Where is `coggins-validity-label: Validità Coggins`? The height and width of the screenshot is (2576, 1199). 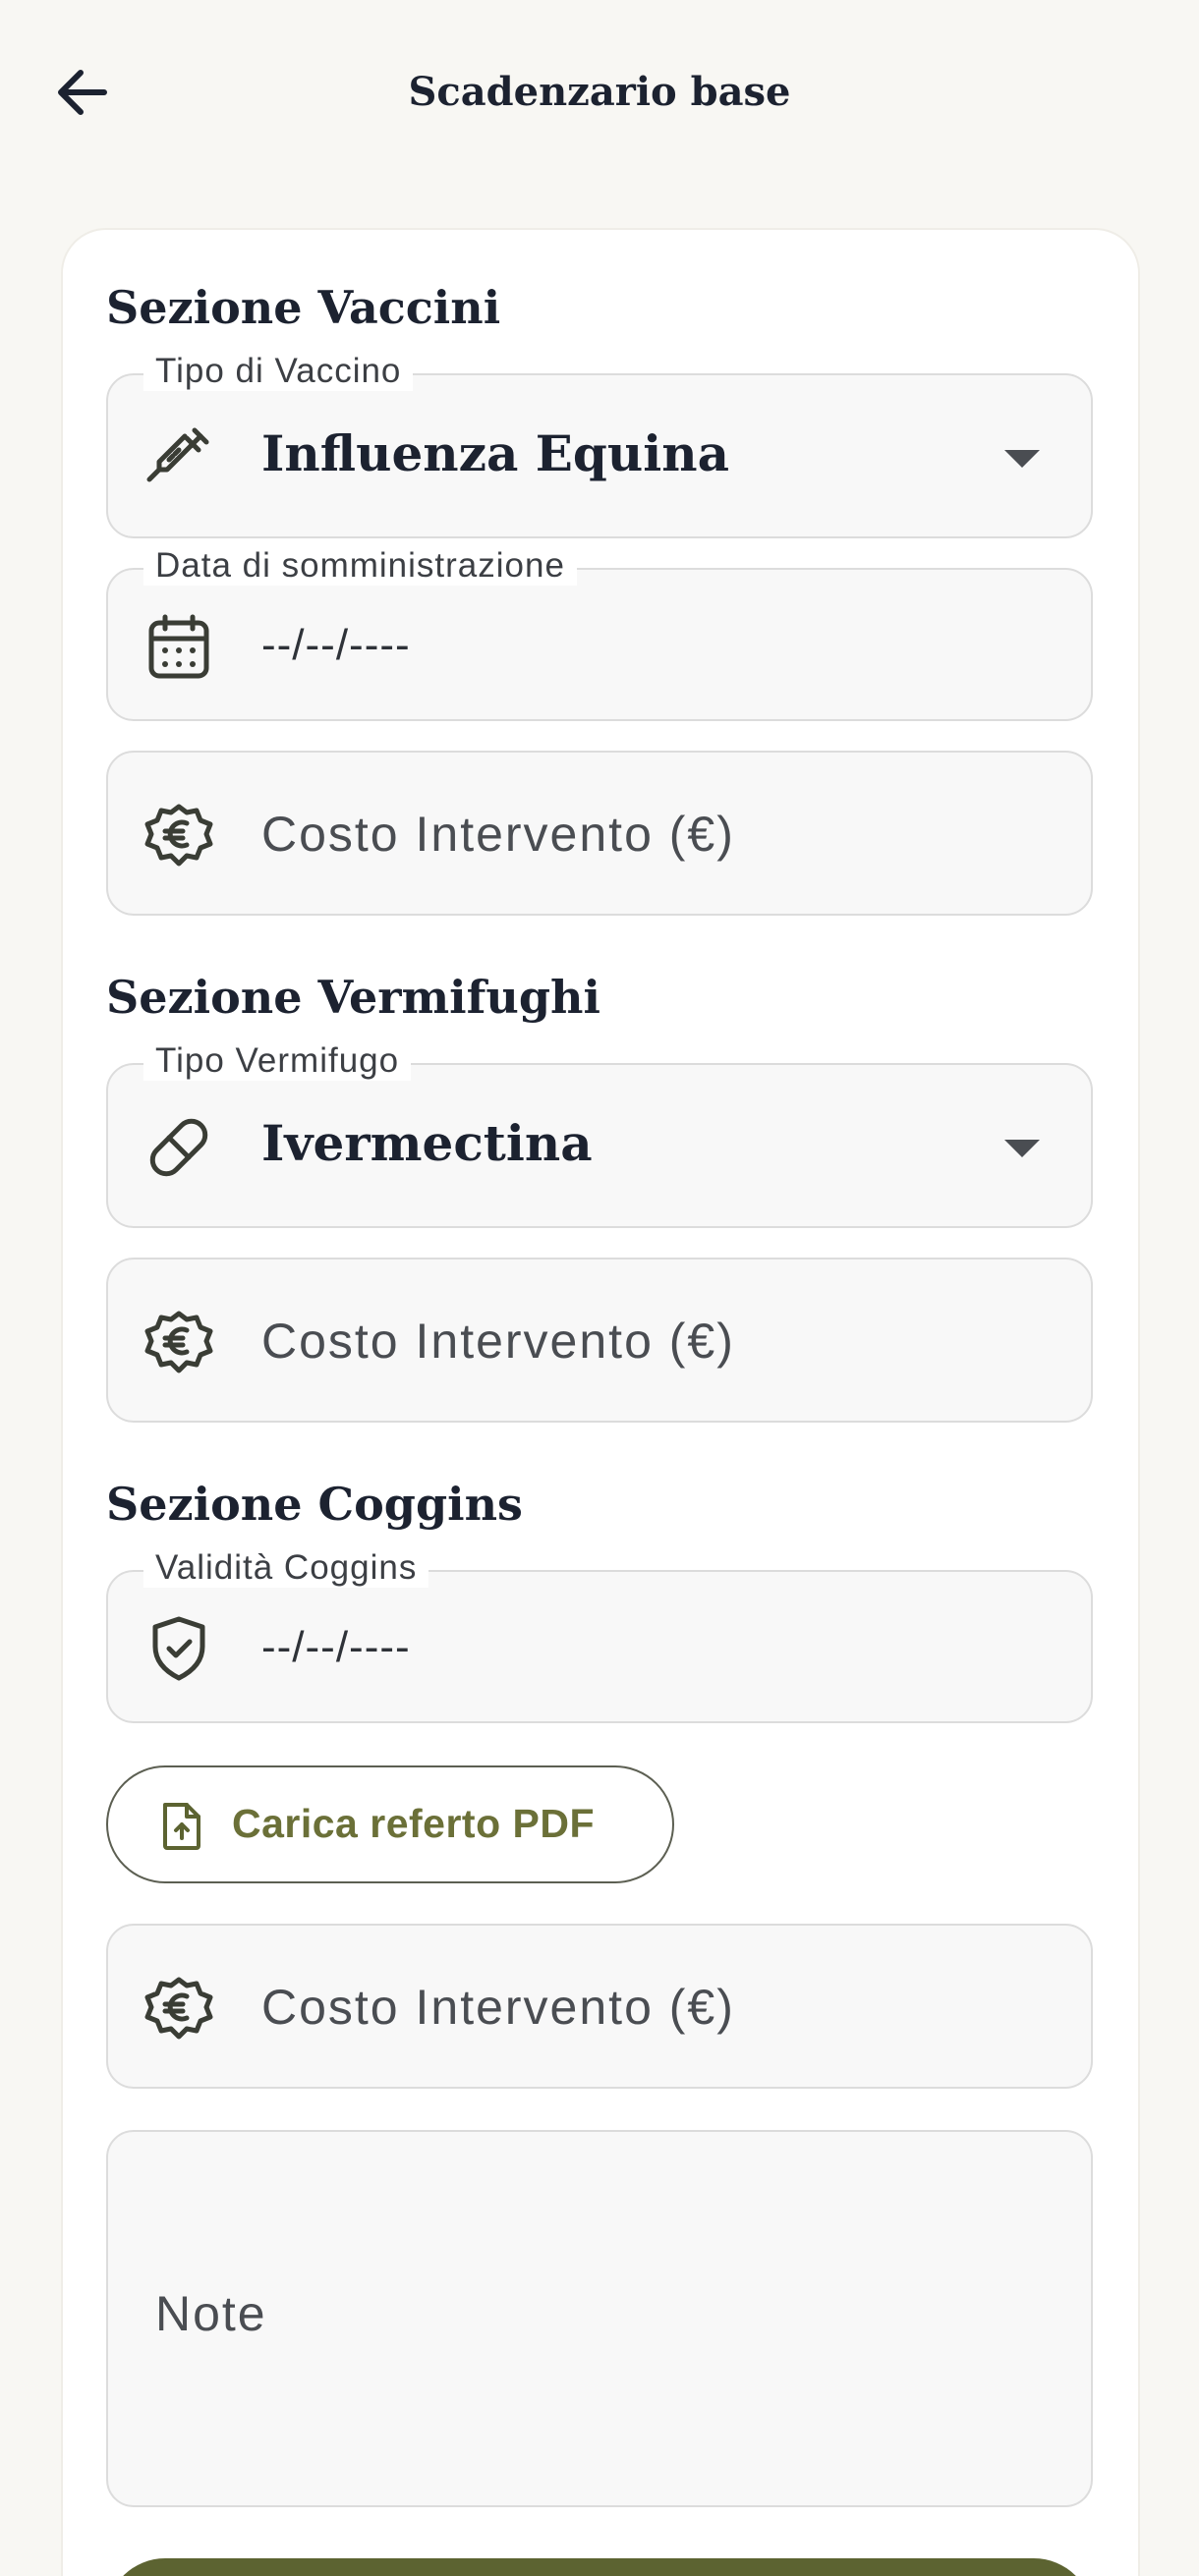 coggins-validity-label: Validità Coggins is located at coordinates (286, 1568).